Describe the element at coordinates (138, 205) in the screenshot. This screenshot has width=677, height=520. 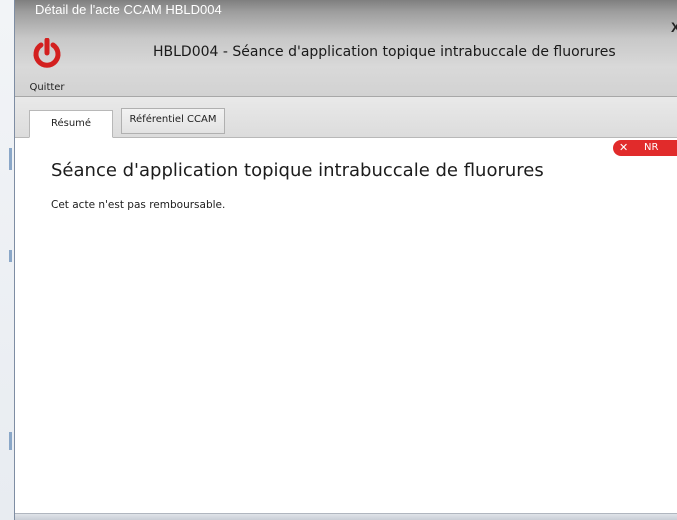
I see `remboursement-note: Cet acte n'est pas remboursable.` at that location.